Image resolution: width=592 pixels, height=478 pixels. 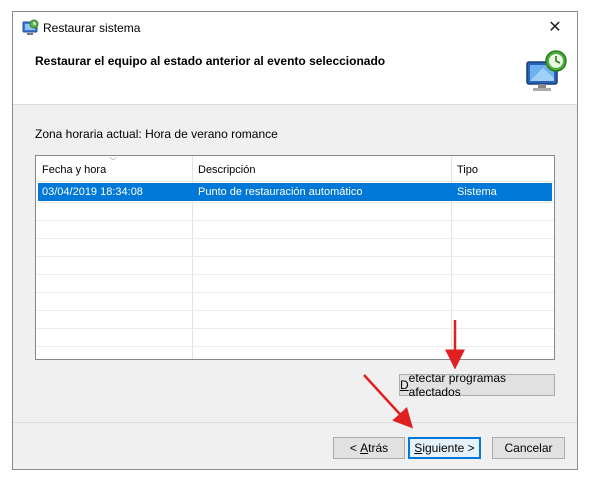 What do you see at coordinates (92, 28) in the screenshot?
I see `window-title: Restaurar sistema` at bounding box center [92, 28].